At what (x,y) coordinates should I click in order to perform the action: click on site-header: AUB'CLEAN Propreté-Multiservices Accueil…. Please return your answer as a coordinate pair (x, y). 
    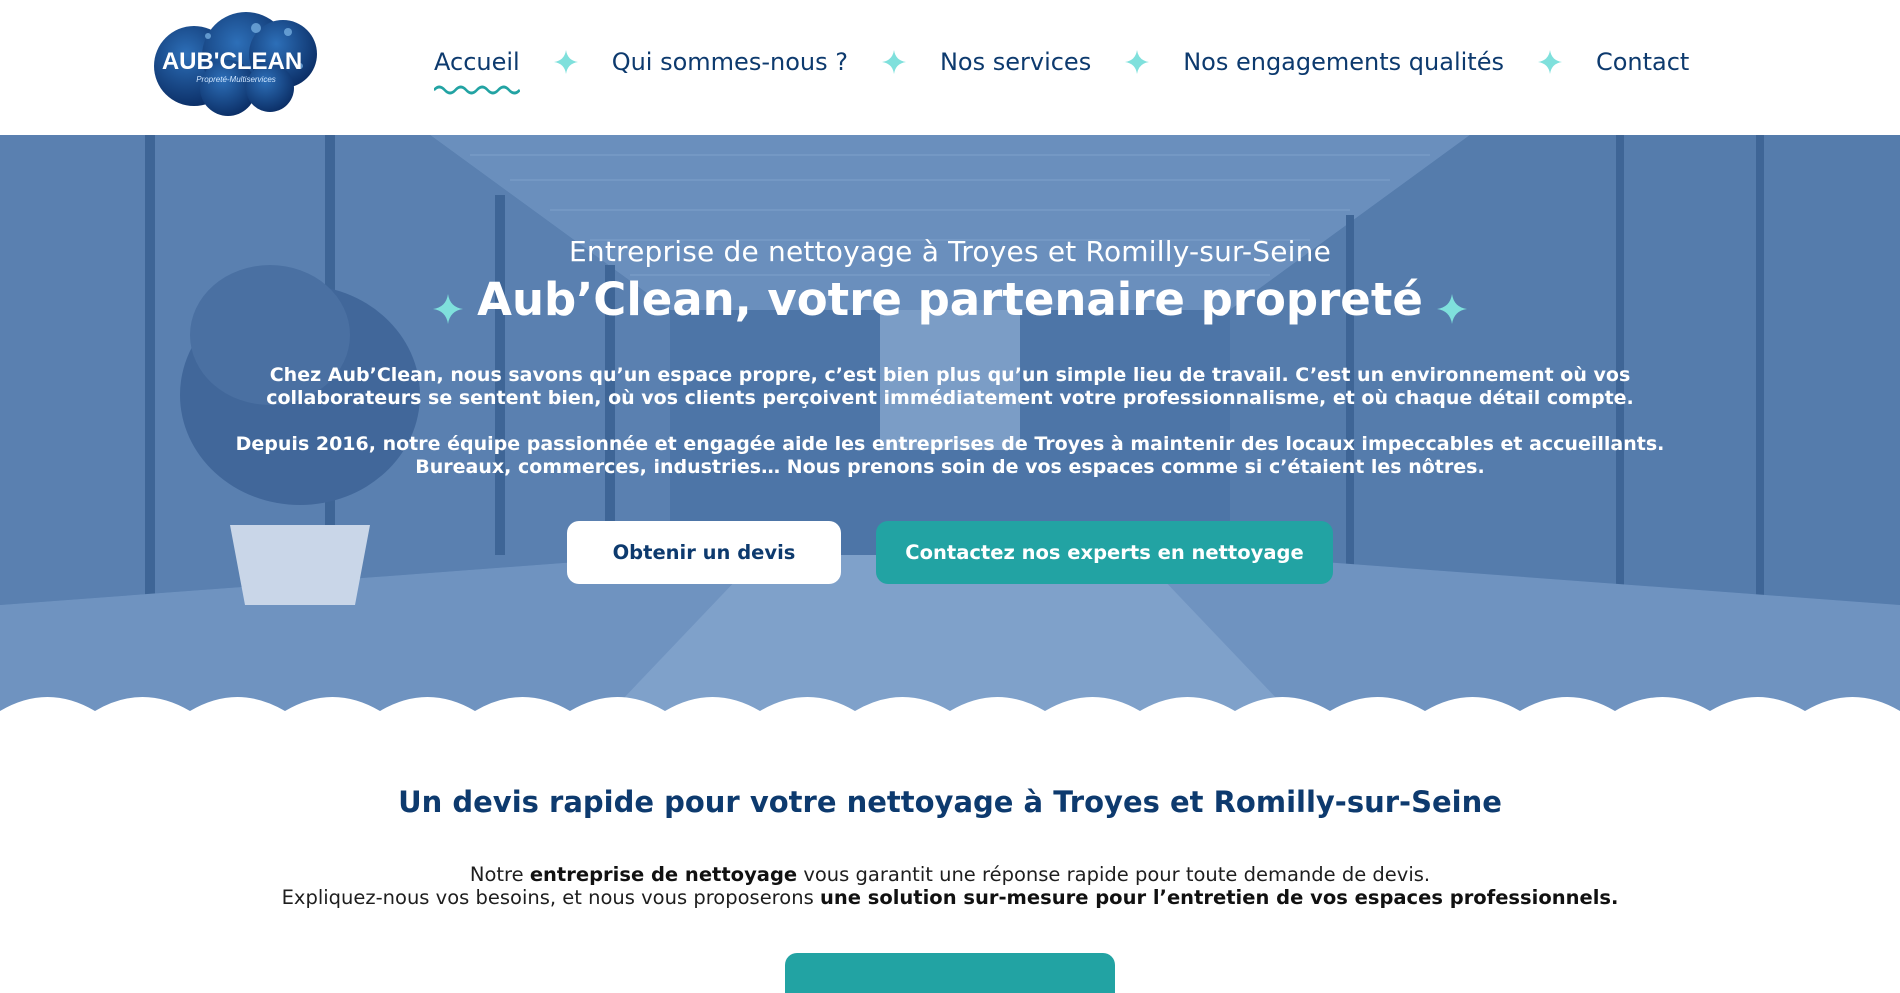
    Looking at the image, I should click on (950, 67).